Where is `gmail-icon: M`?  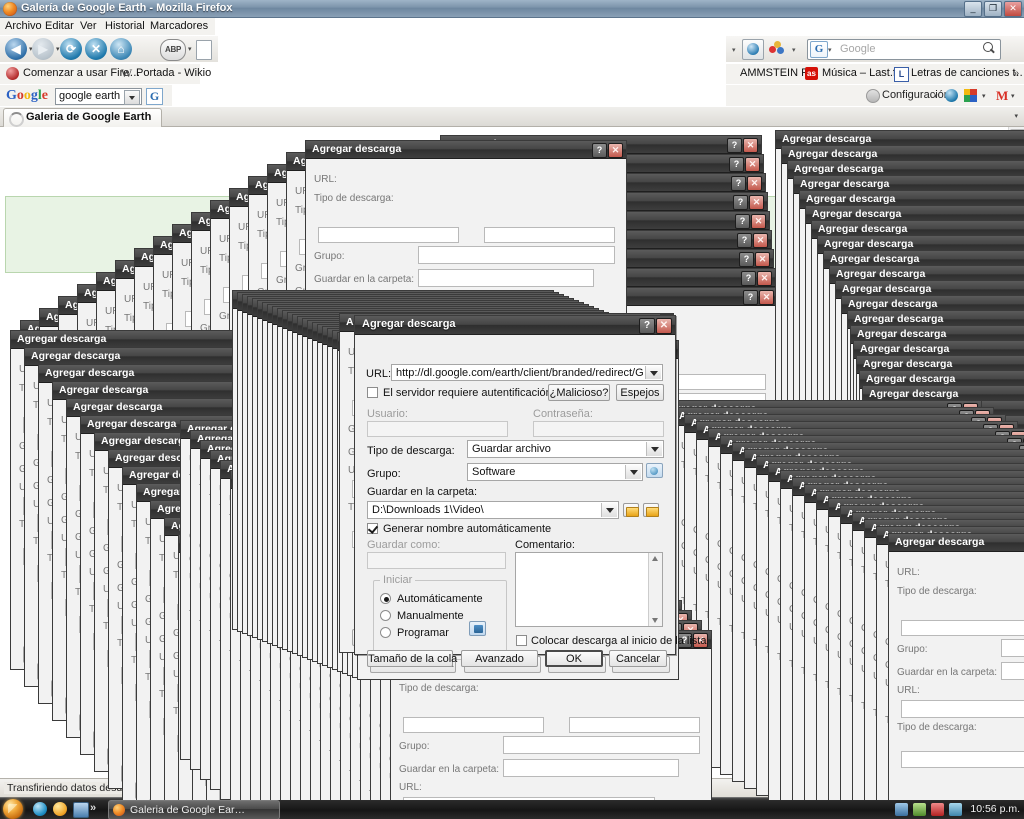
gmail-icon: M is located at coordinates (1002, 96).